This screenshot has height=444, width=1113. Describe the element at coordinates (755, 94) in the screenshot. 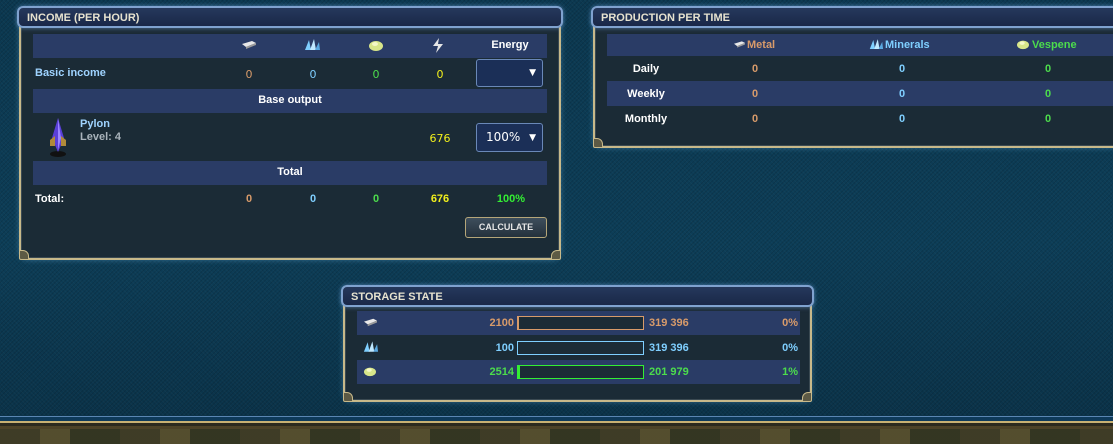

I see `production-weekly-metal: 0` at that location.